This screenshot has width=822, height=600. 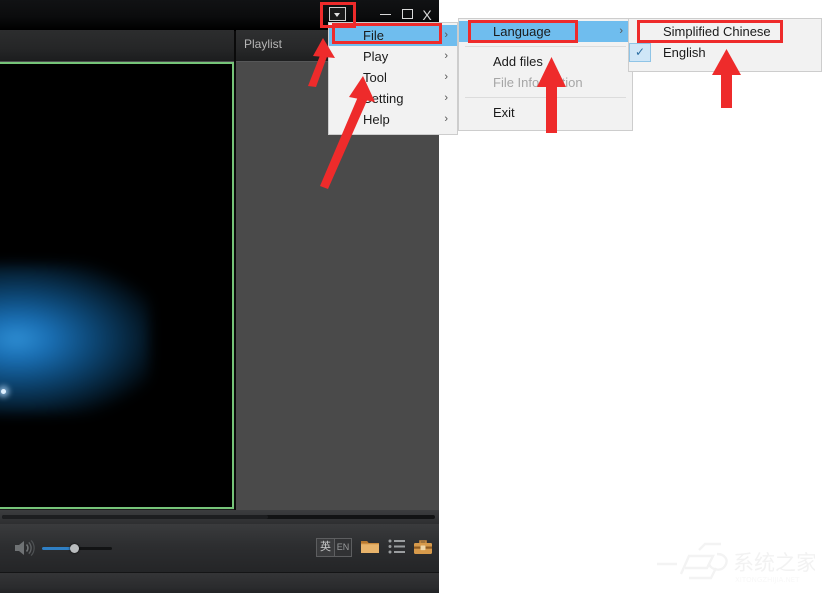 What do you see at coordinates (219, 548) in the screenshot?
I see `player-controls-bar: 英 EN` at bounding box center [219, 548].